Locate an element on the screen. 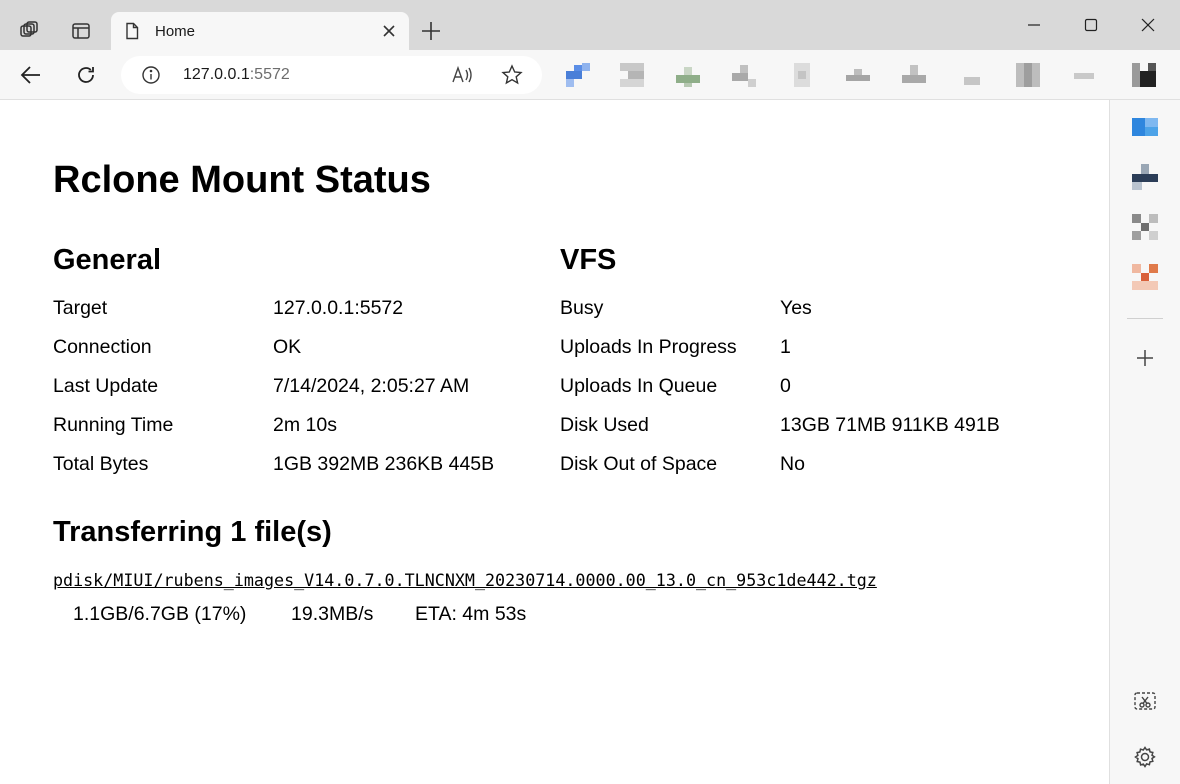 This screenshot has width=1180, height=784. uploads-in-queue-value: 0 is located at coordinates (785, 386).